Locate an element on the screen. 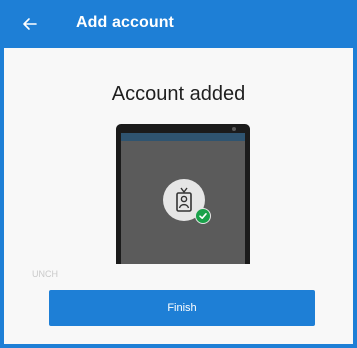 The width and height of the screenshot is (357, 348). back-arrow-icon is located at coordinates (30, 24).